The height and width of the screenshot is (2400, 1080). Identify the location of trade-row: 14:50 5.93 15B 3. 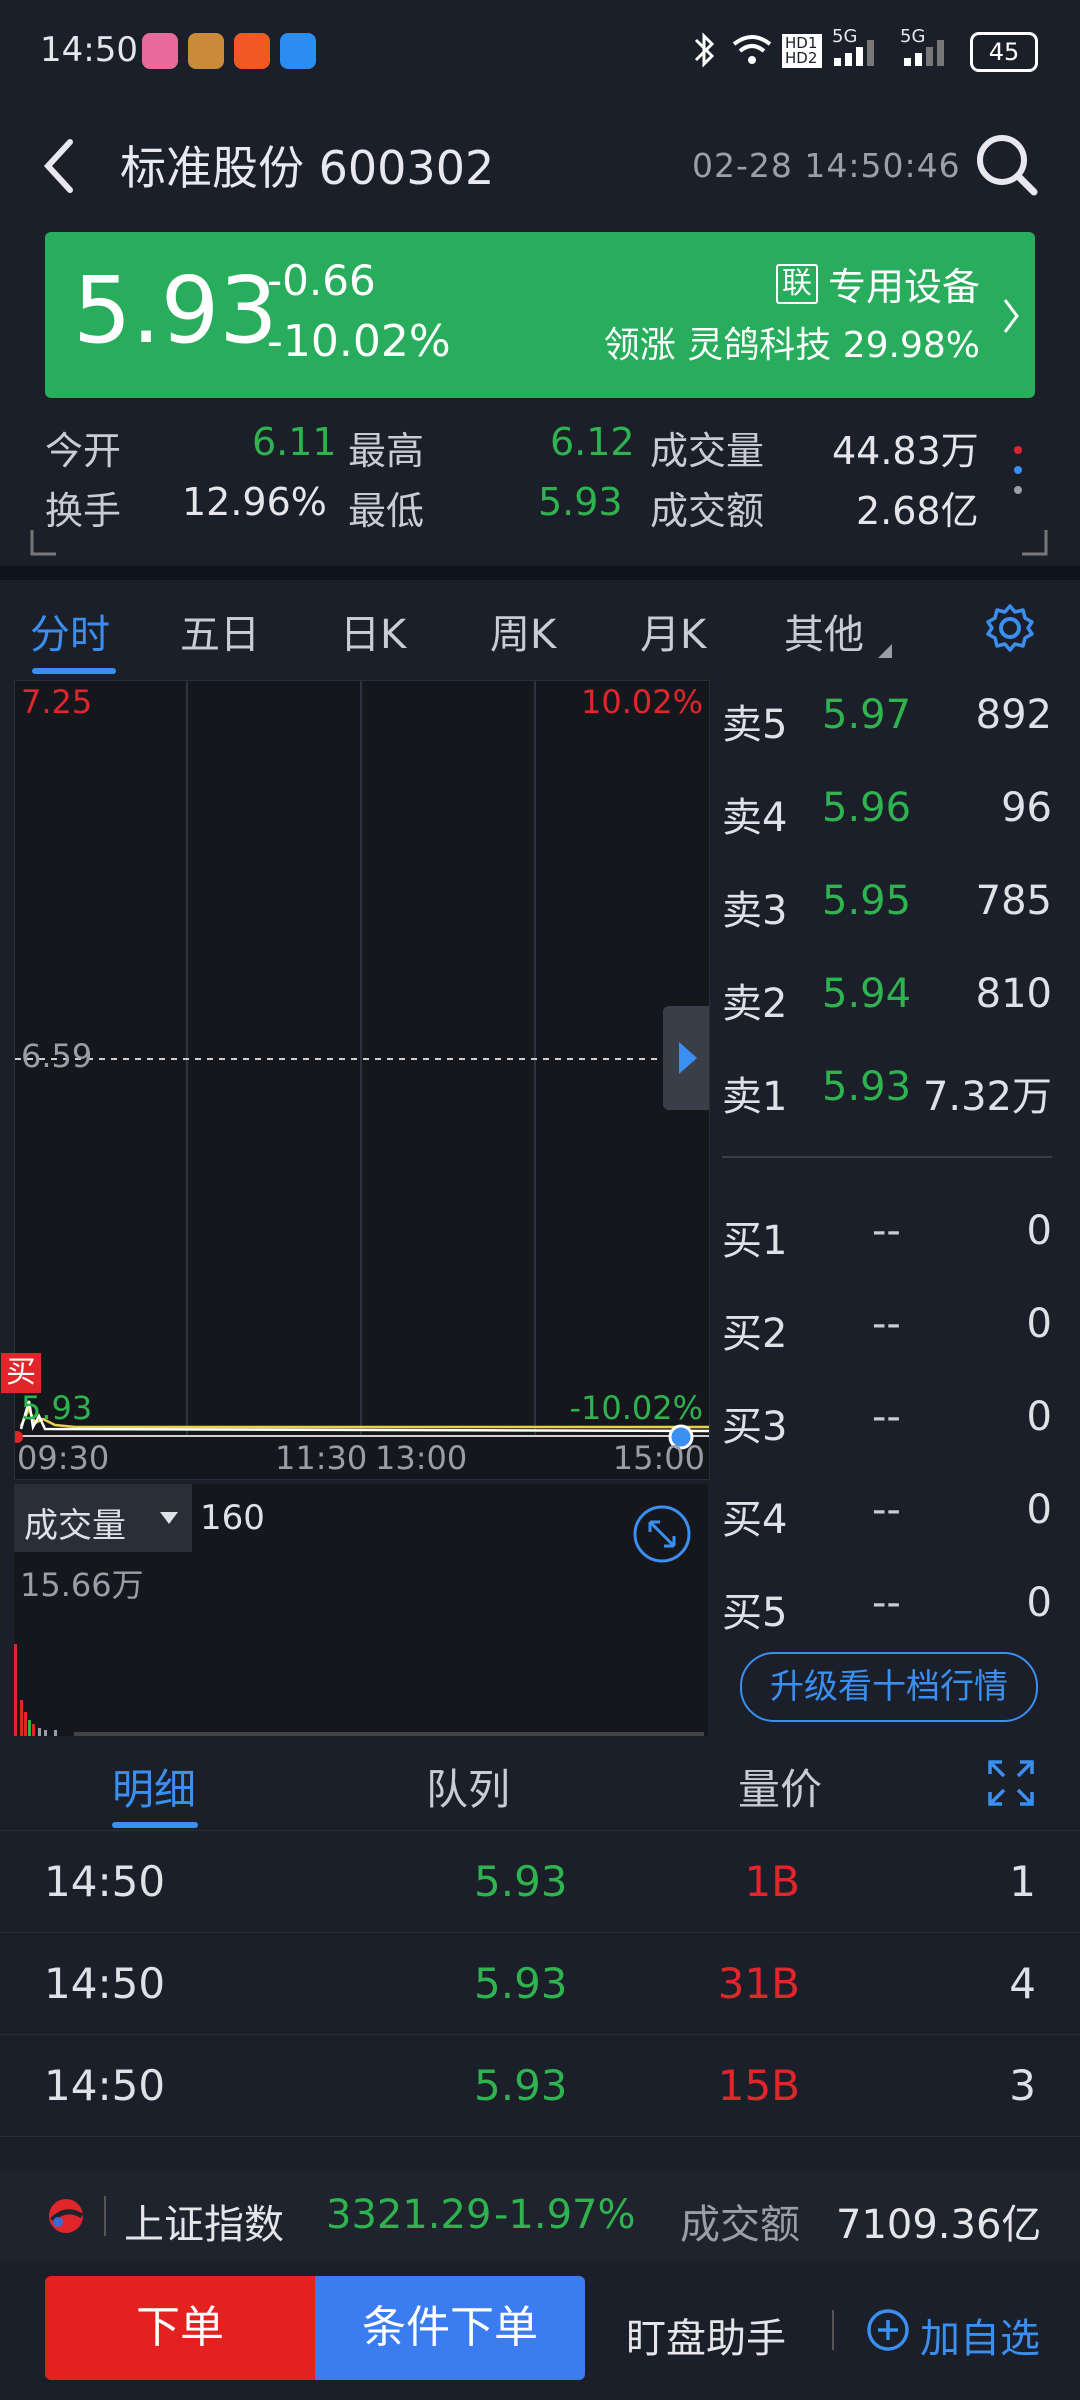
(540, 2085).